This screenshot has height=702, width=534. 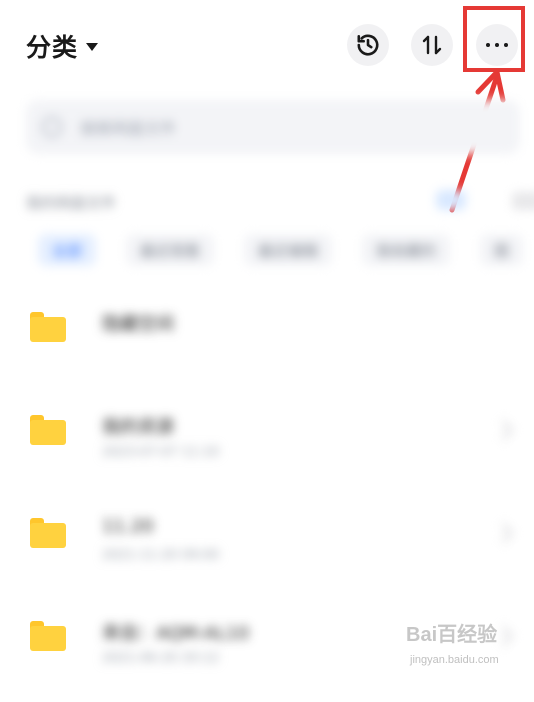 I want to click on watermark-url: jingyan.baidu.com, so click(x=454, y=660).